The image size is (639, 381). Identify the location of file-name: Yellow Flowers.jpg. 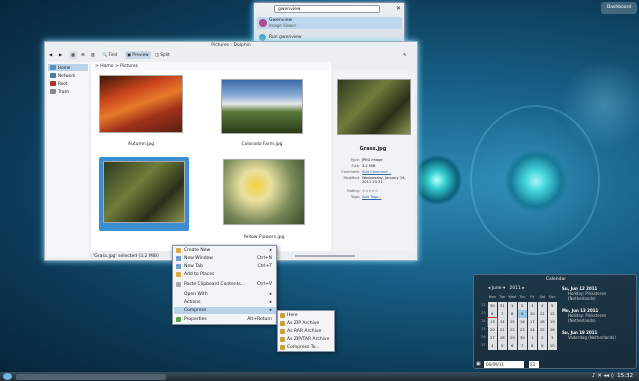
(264, 237).